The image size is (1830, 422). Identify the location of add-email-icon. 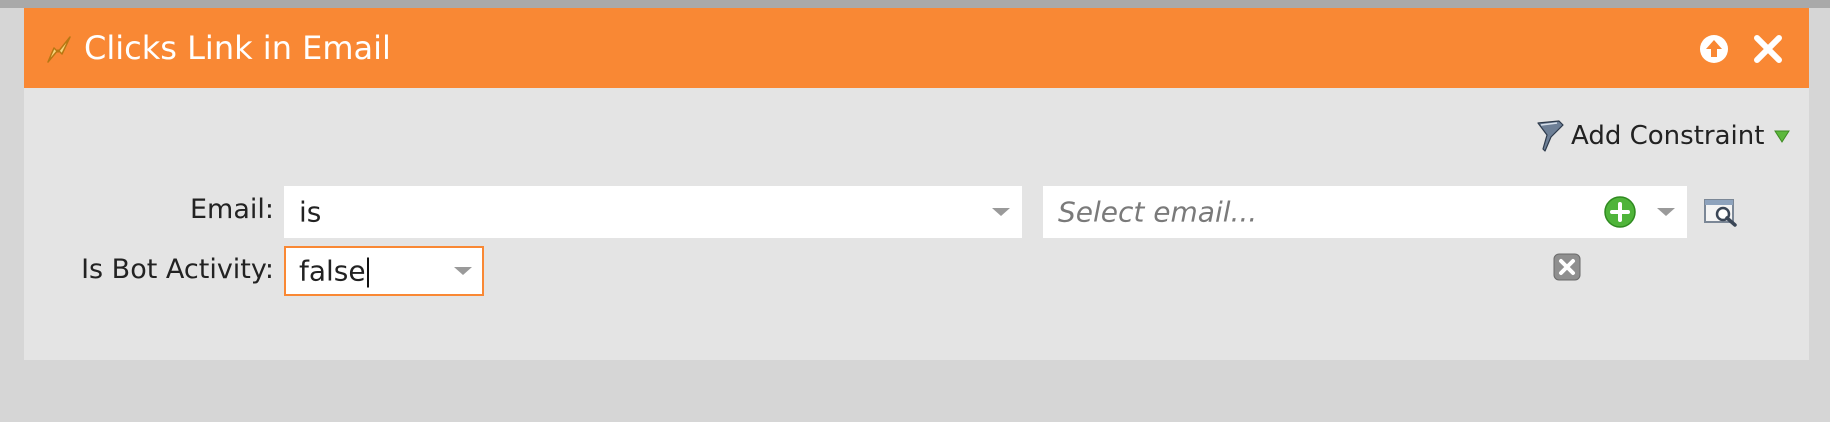
(1620, 212).